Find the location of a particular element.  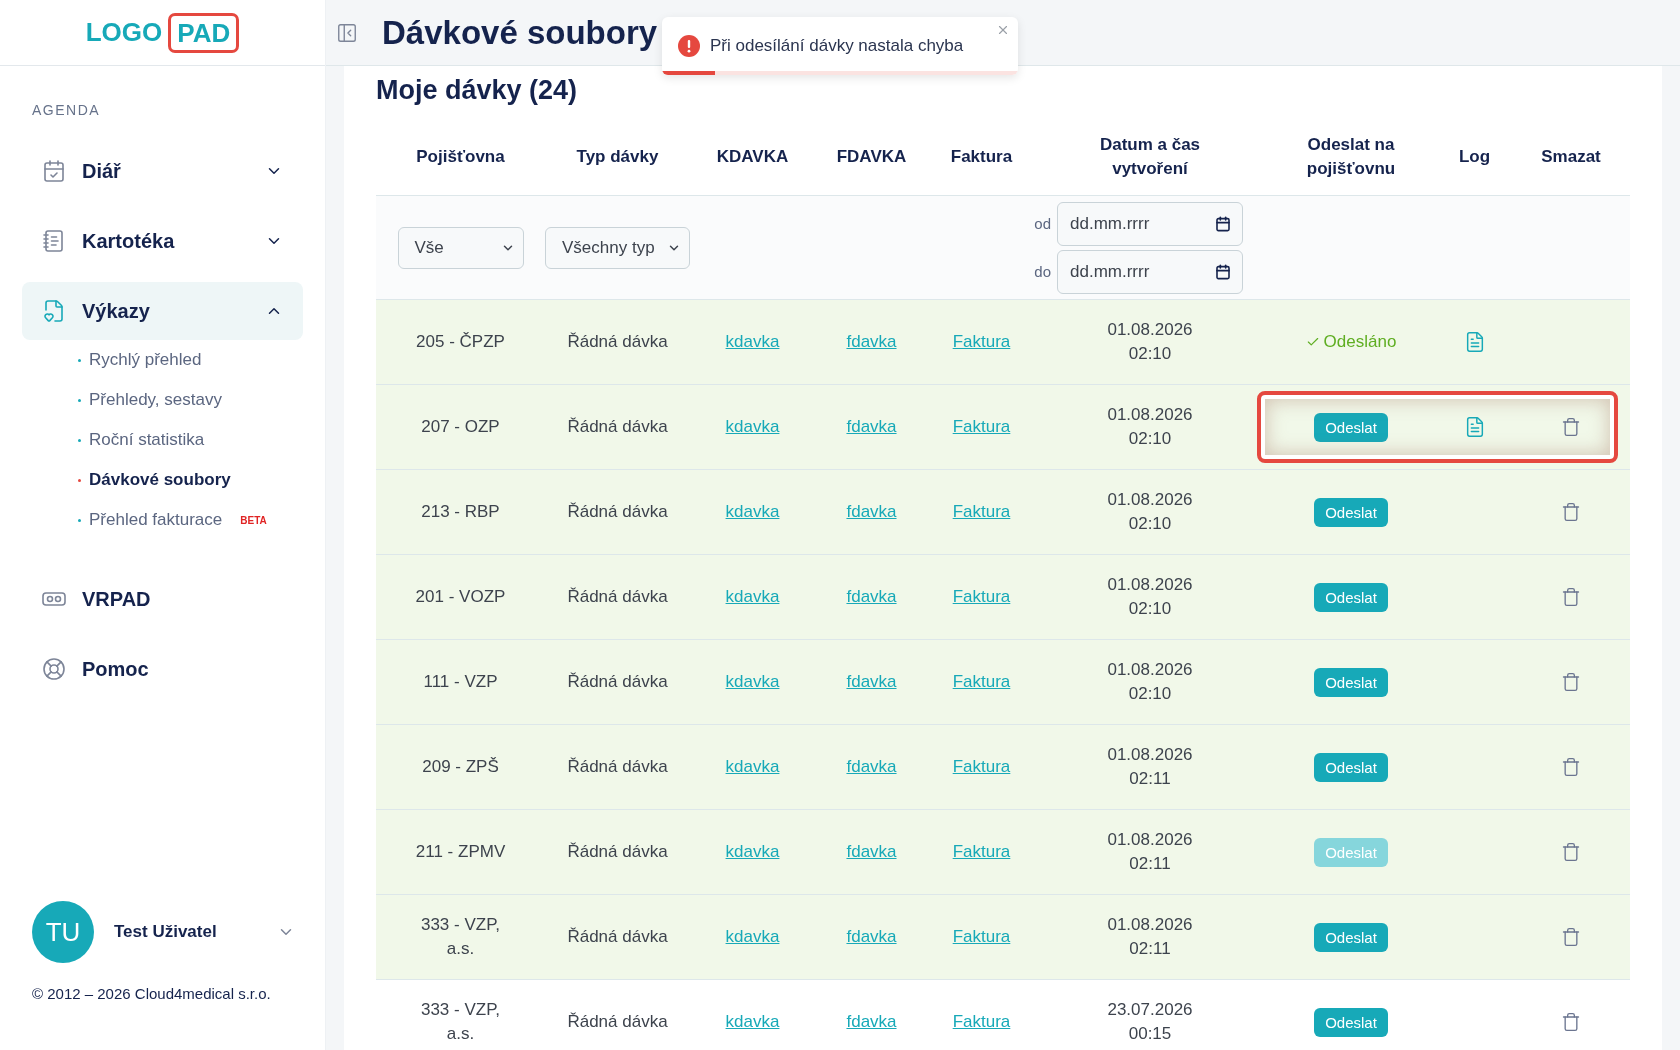

user-name: Test Uživatel is located at coordinates (185, 932).